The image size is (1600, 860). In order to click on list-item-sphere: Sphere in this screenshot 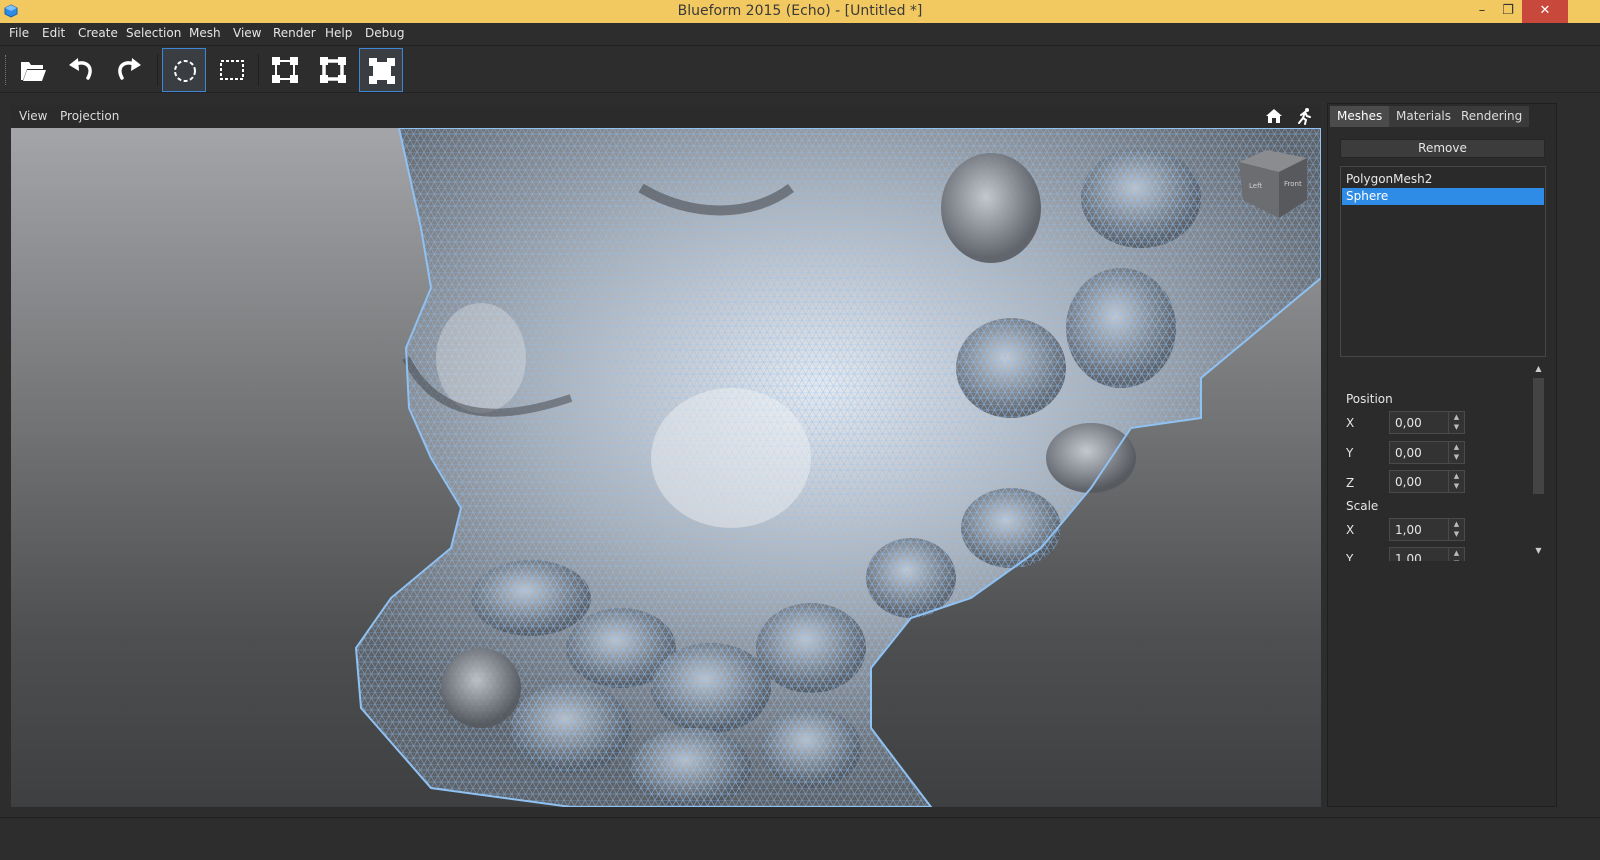, I will do `click(1443, 196)`.